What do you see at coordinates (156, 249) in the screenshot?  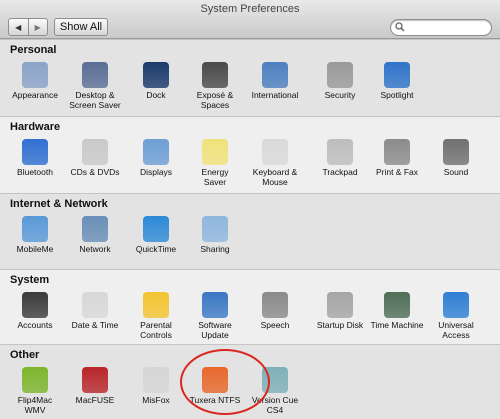 I see `pane-label: QuickTime` at bounding box center [156, 249].